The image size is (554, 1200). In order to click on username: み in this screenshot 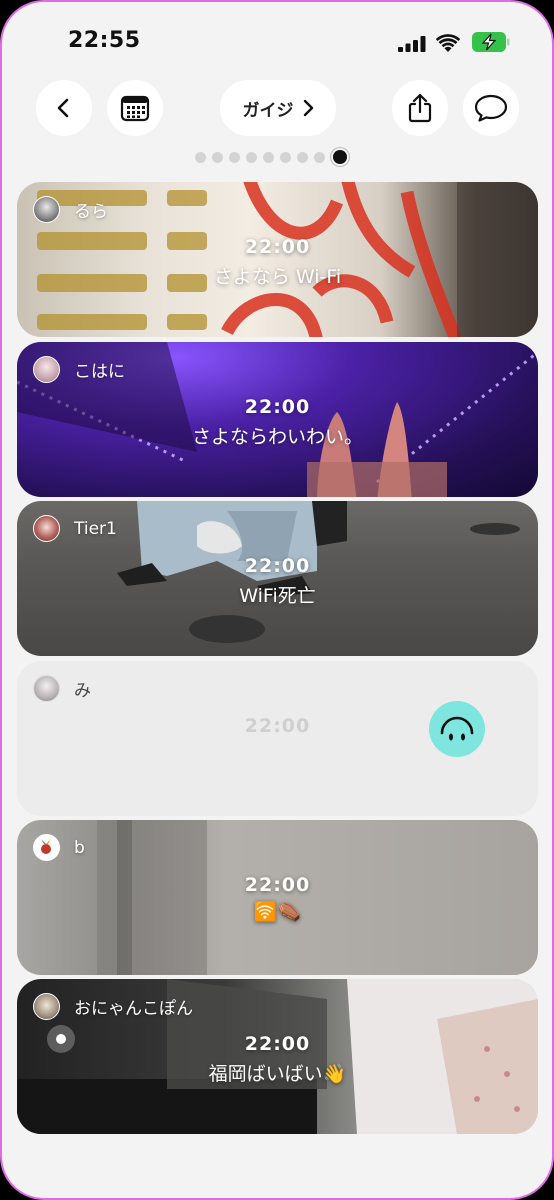, I will do `click(82, 691)`.